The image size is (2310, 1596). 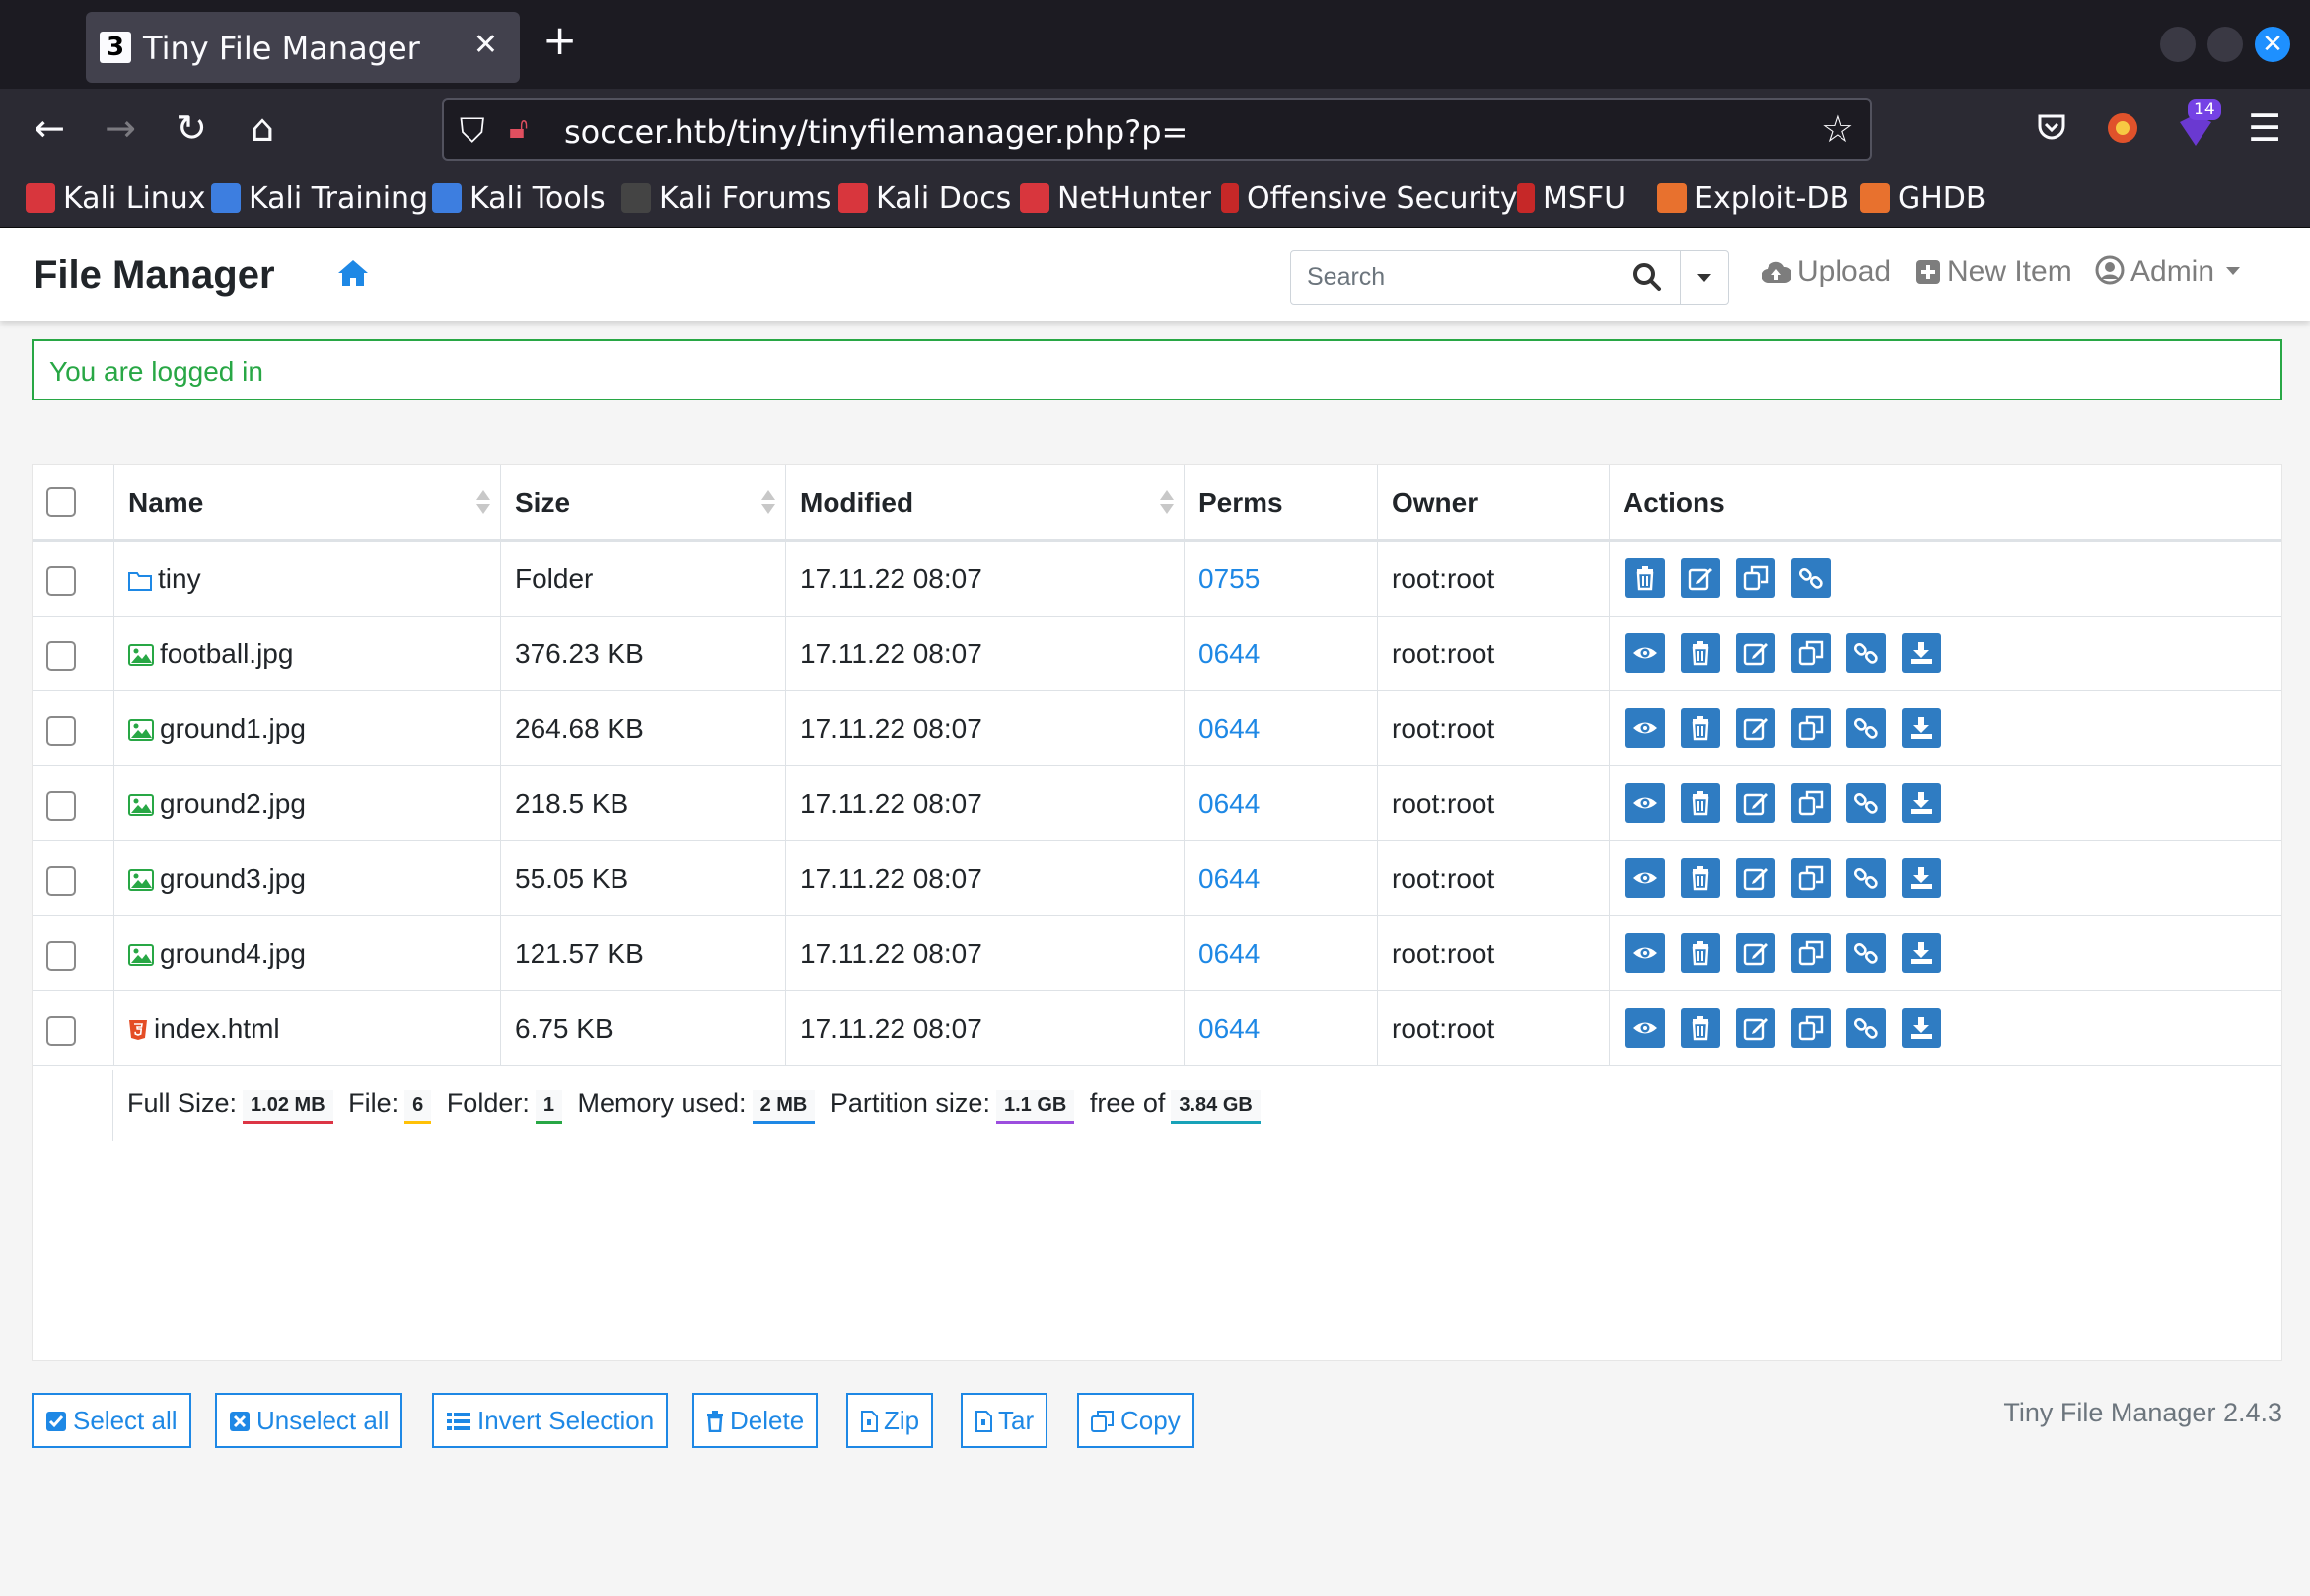 What do you see at coordinates (309, 1420) in the screenshot?
I see `unselect-all-button: Unselect all` at bounding box center [309, 1420].